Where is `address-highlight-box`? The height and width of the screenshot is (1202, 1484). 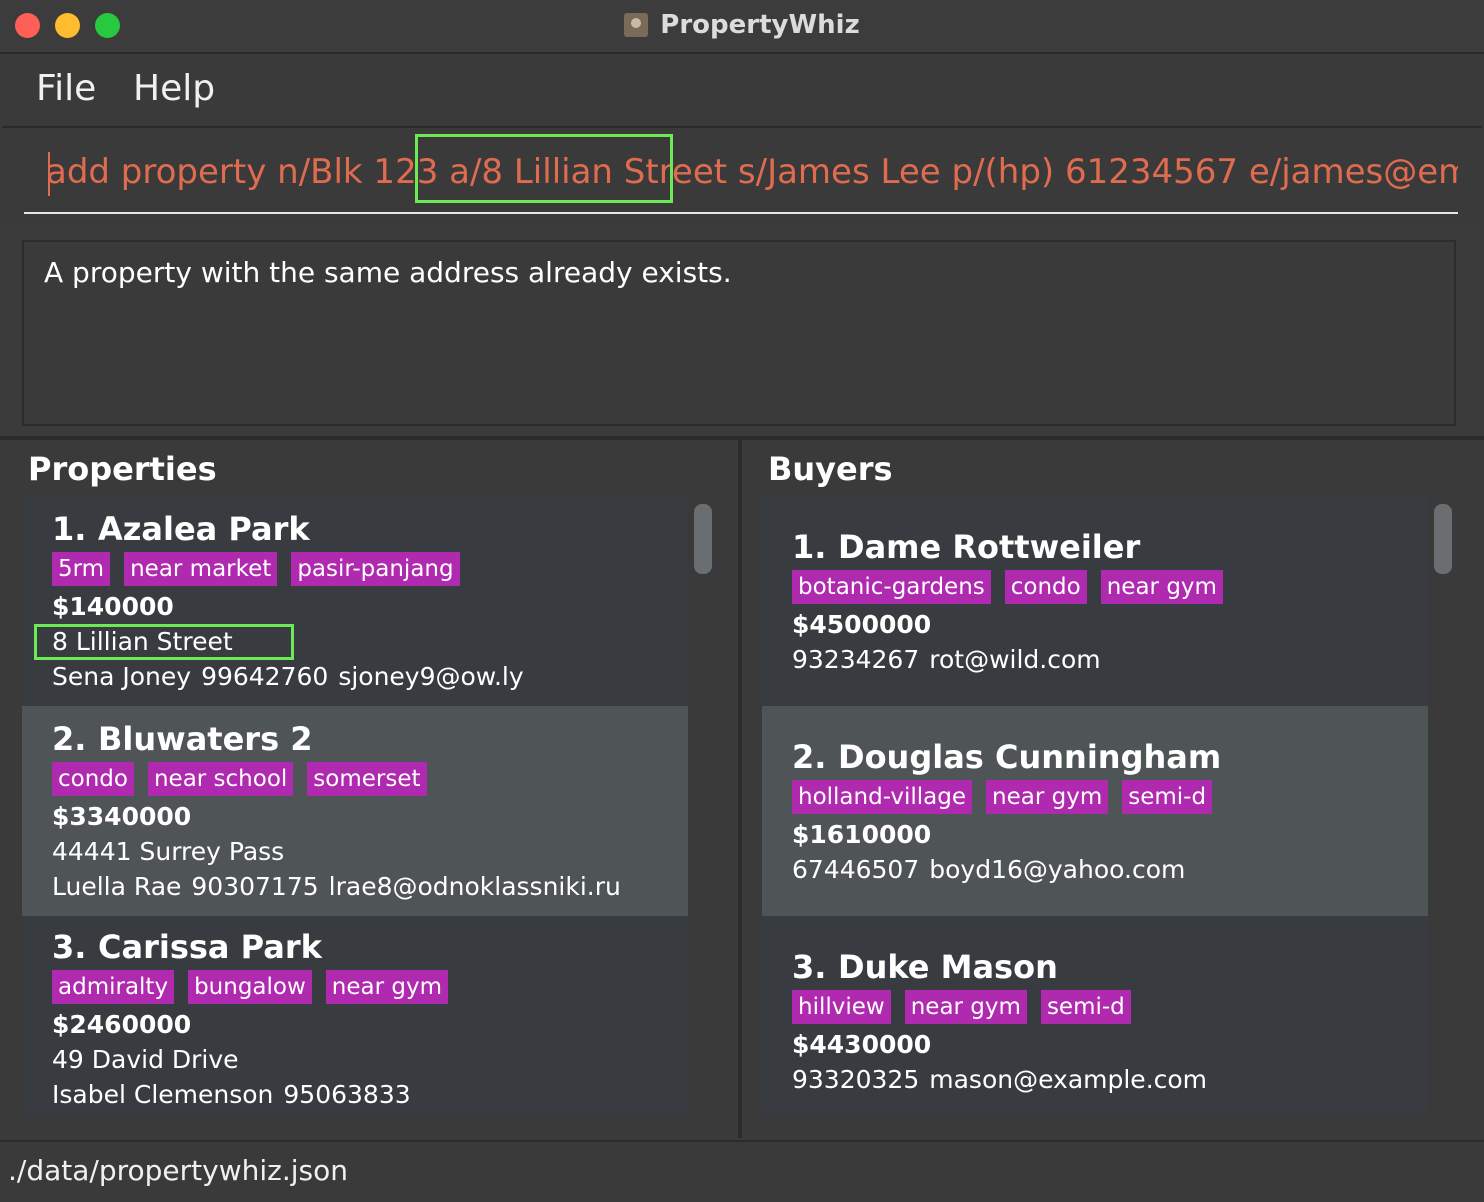
address-highlight-box is located at coordinates (544, 168).